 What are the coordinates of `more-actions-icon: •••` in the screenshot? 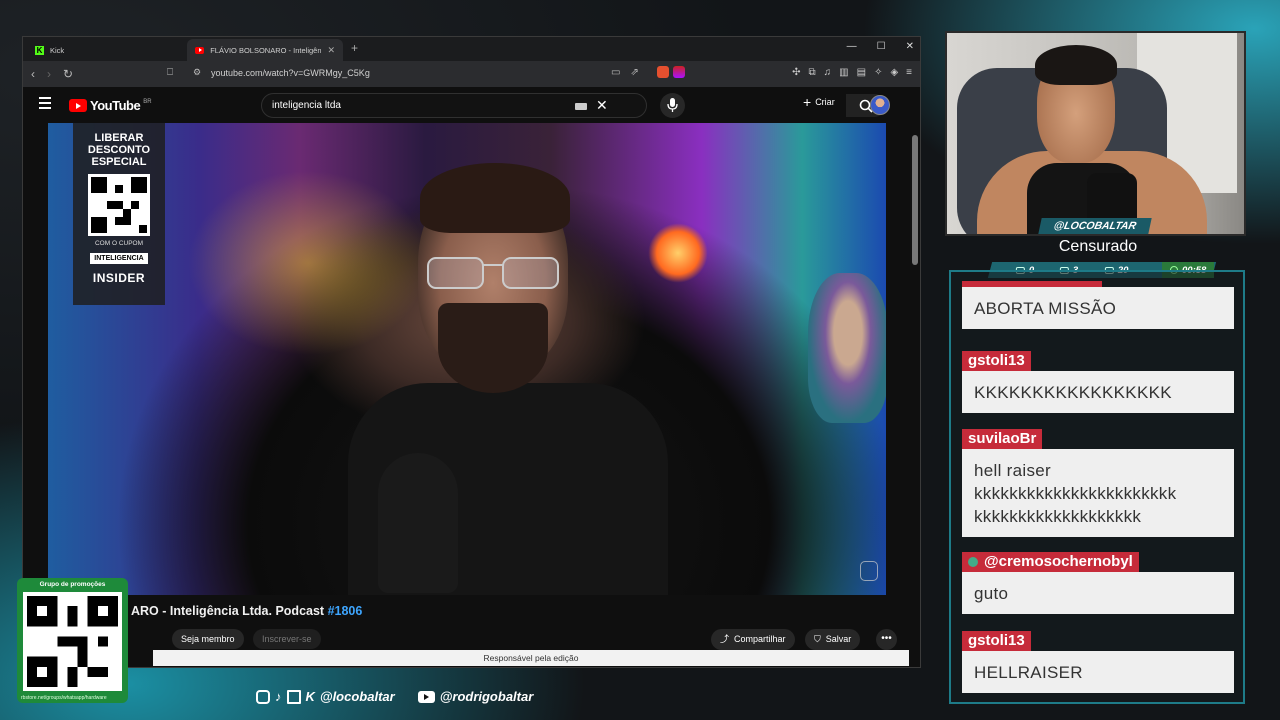 It's located at (886, 639).